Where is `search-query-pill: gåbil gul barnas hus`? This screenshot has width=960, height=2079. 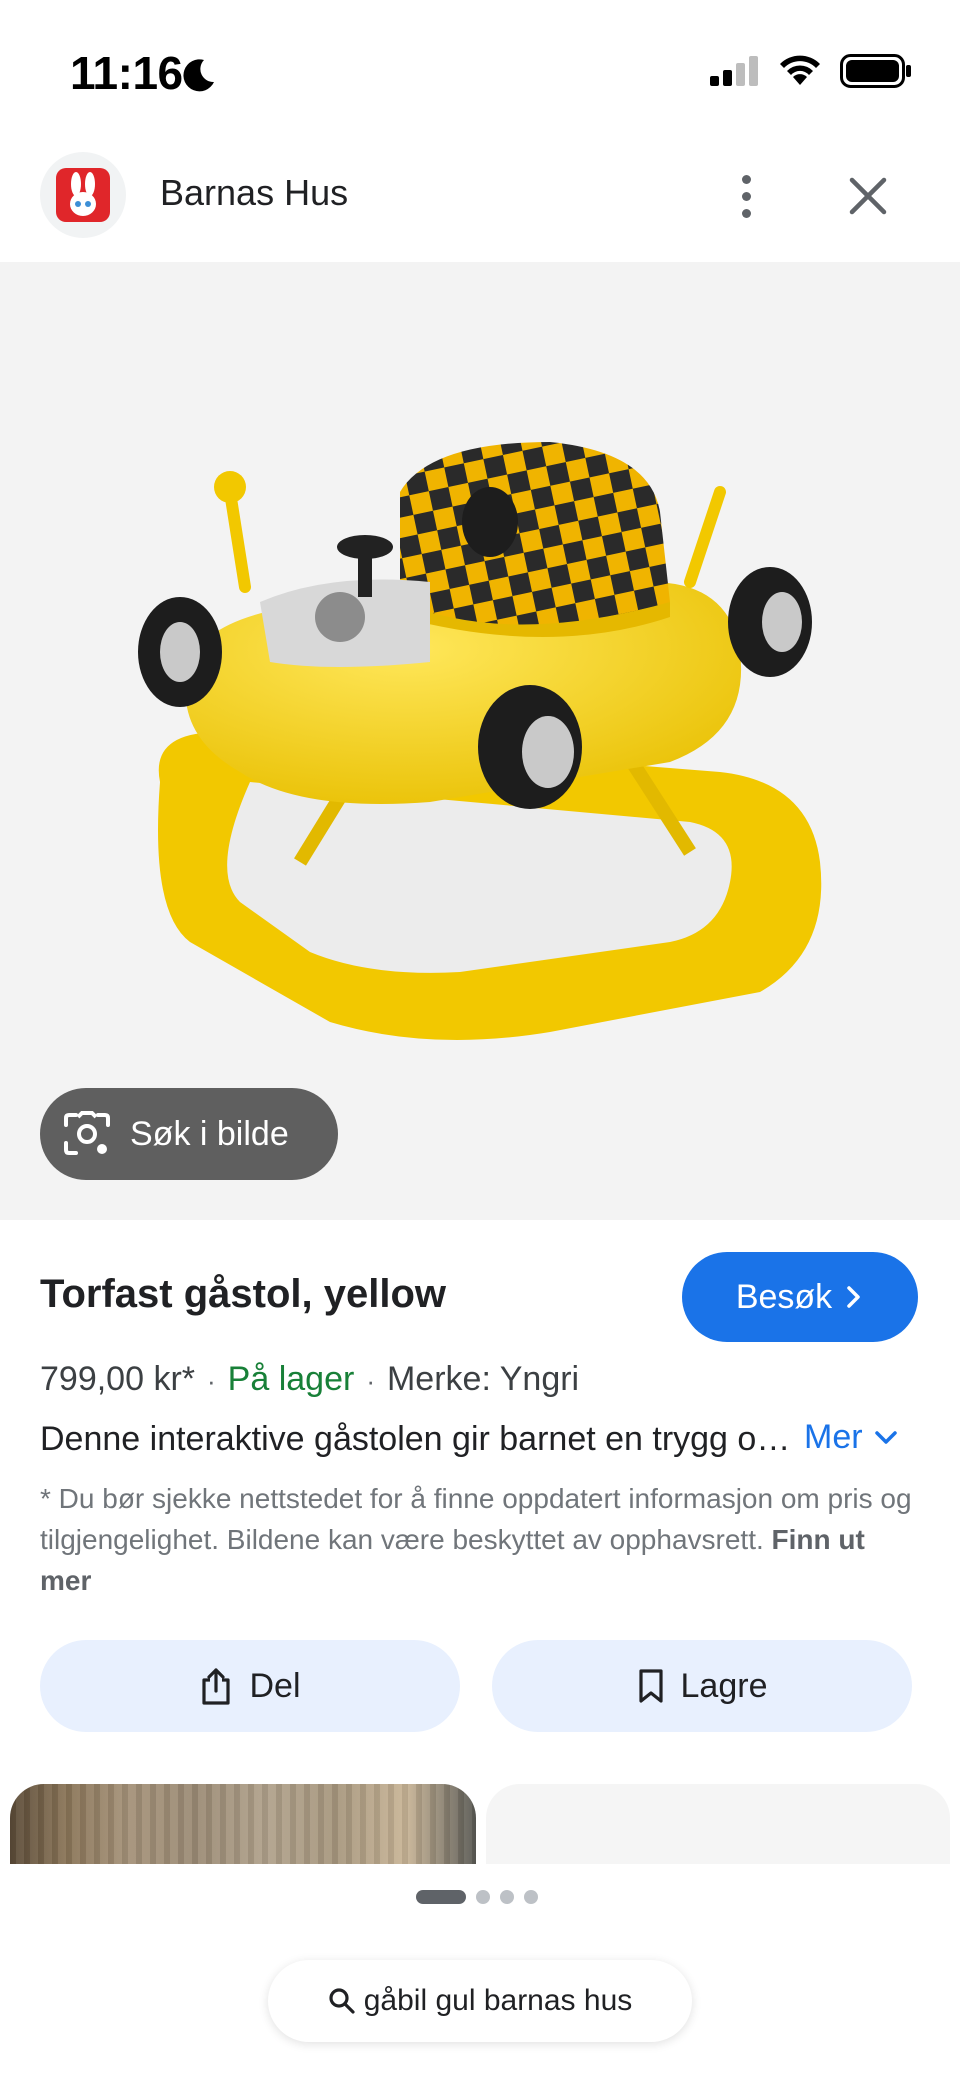 search-query-pill: gåbil gul barnas hus is located at coordinates (480, 2001).